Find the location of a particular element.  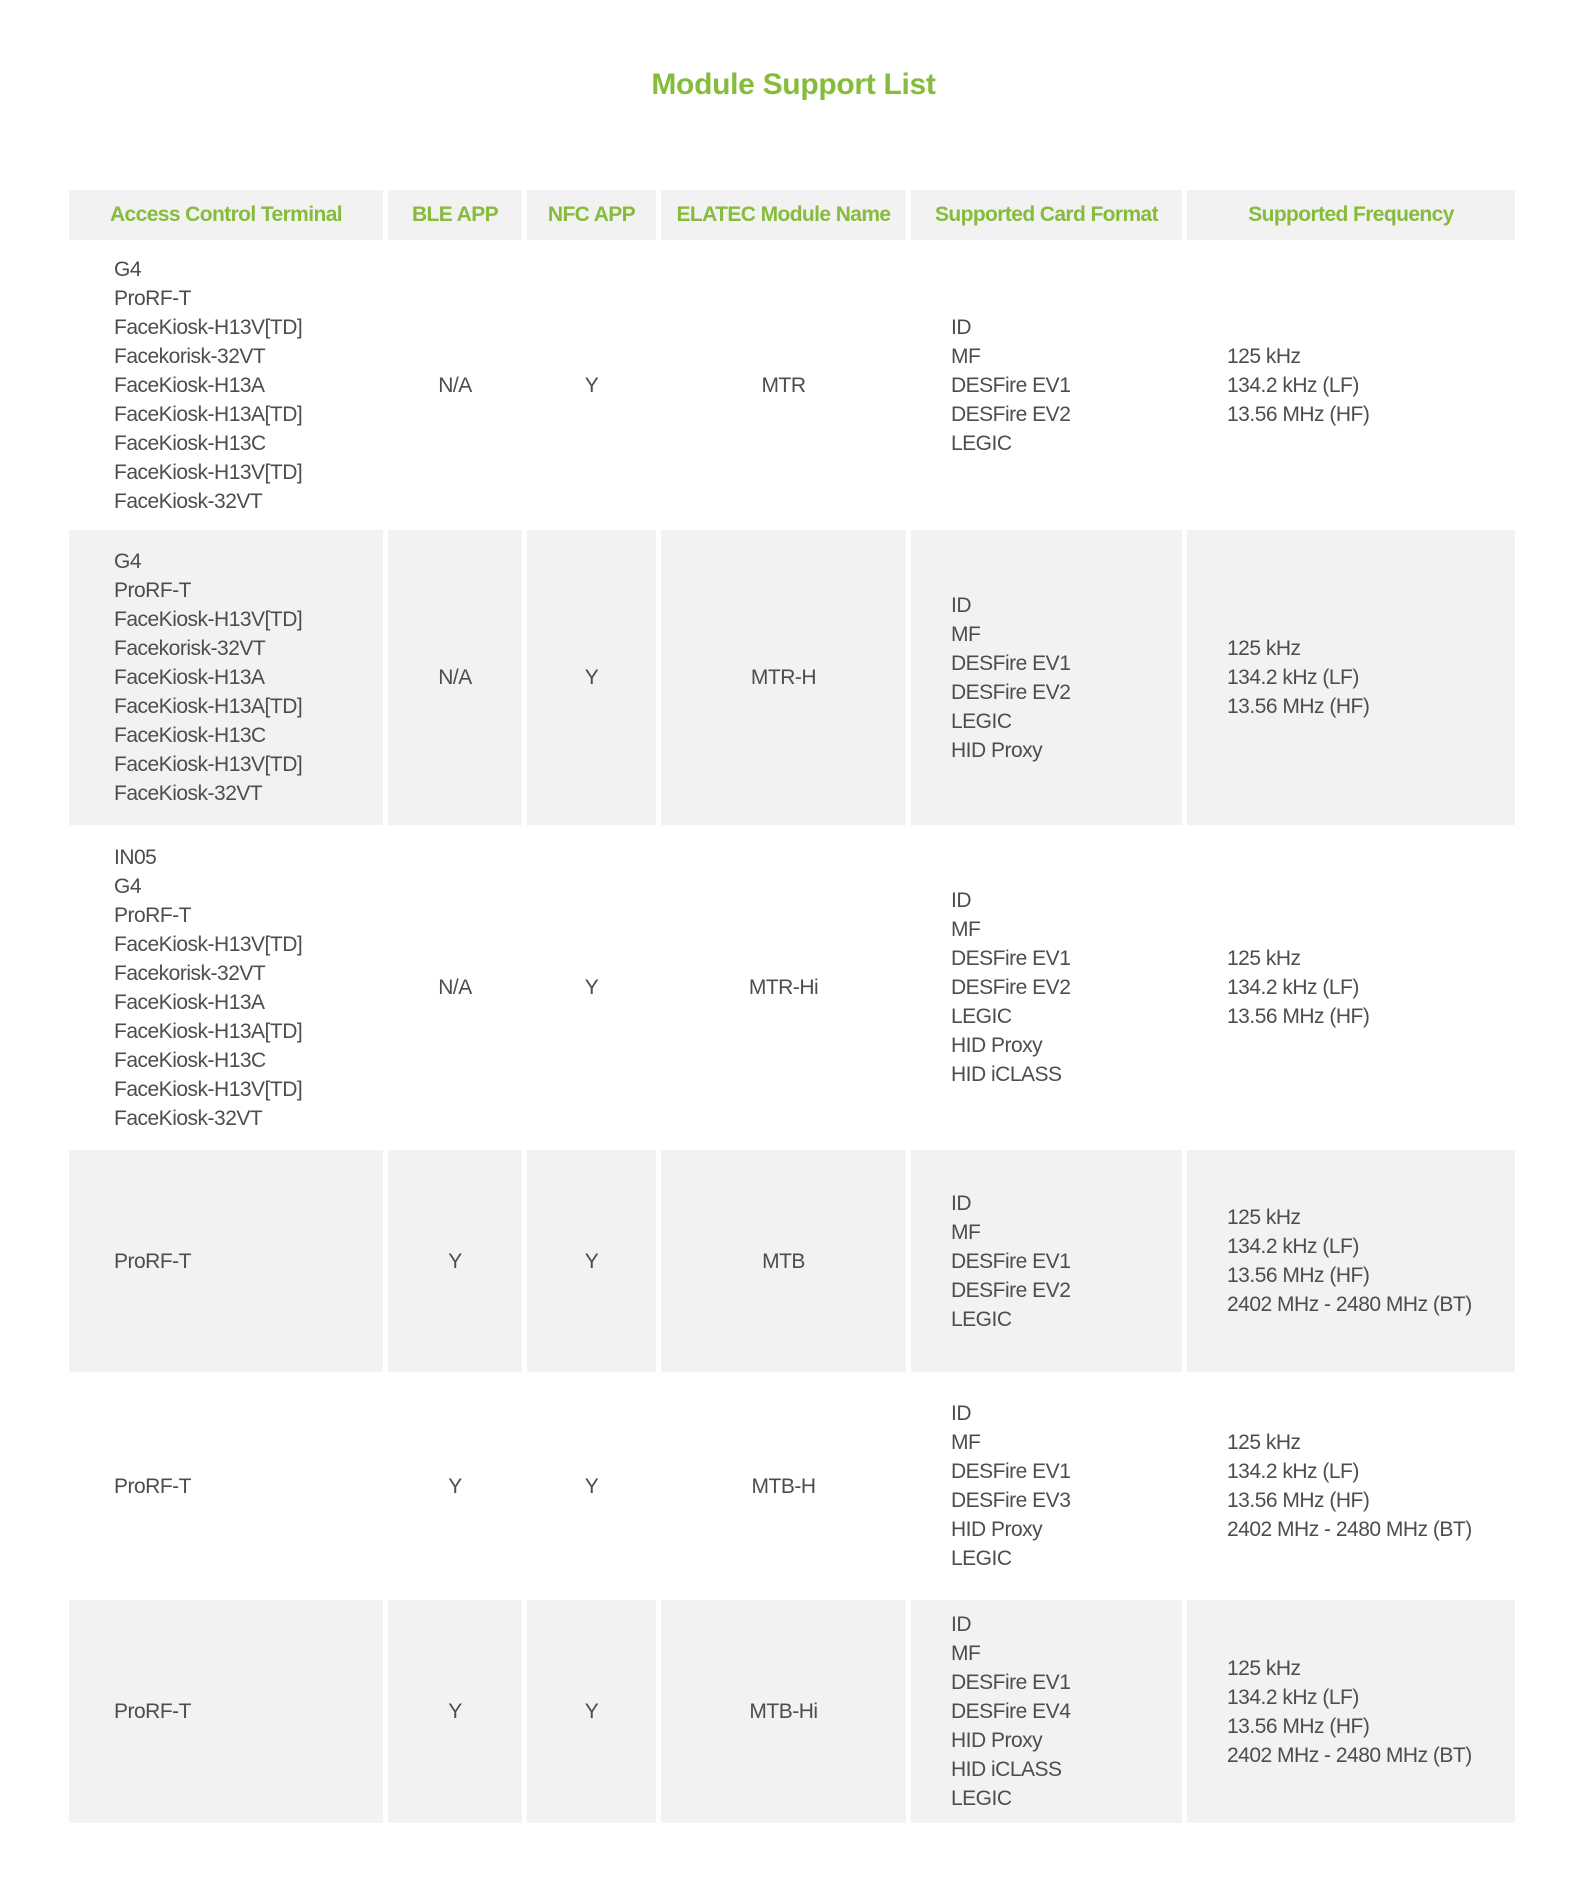

module-name-cell: MTB-Hi is located at coordinates (783, 1711).